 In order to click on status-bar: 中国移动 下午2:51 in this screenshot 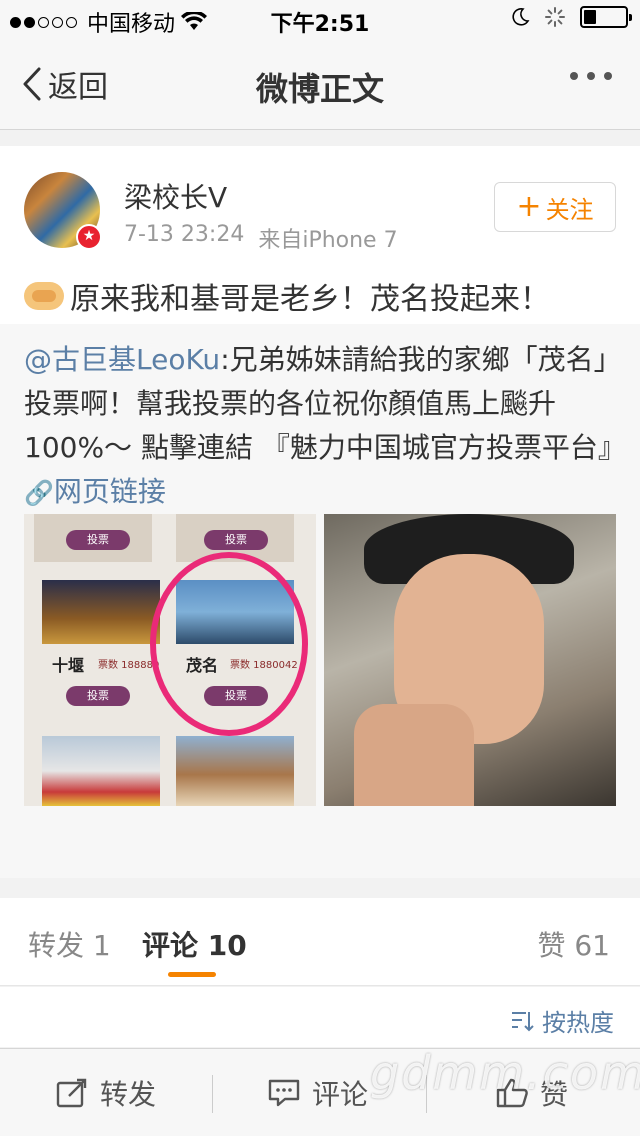, I will do `click(320, 20)`.